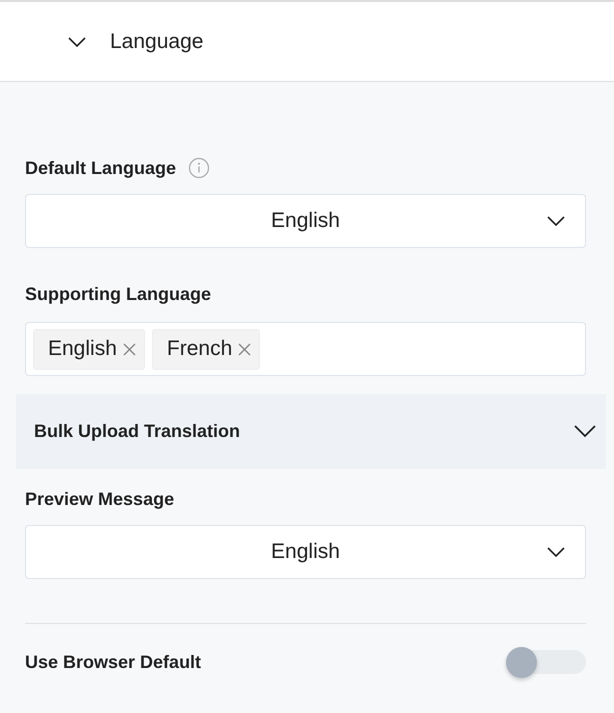  Describe the element at coordinates (118, 294) in the screenshot. I see `field-label: Supporting Language` at that location.